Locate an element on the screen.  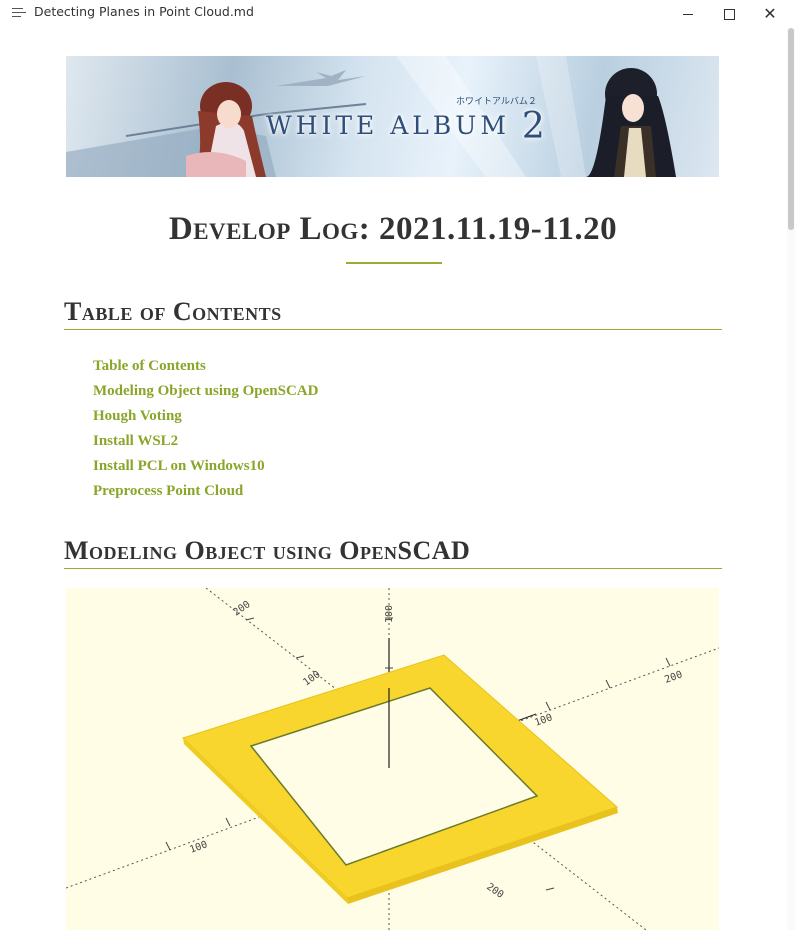
axis-label-100-y: 200 is located at coordinates (494, 890).